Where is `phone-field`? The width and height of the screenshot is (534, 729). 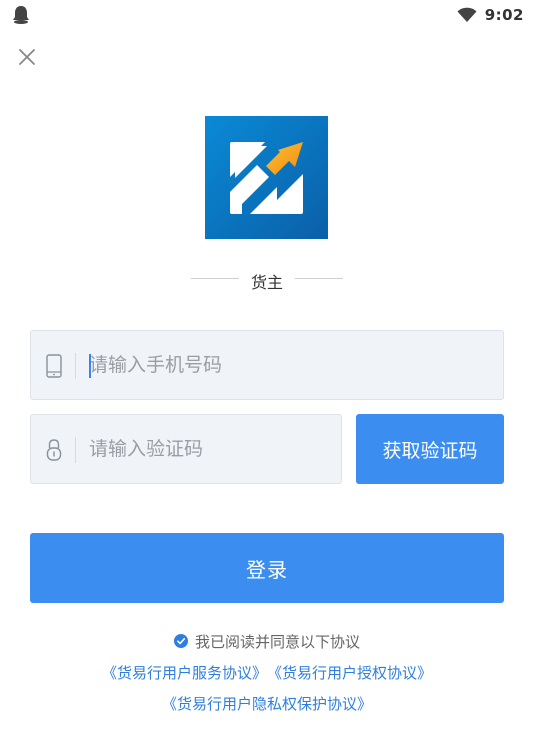 phone-field is located at coordinates (267, 365).